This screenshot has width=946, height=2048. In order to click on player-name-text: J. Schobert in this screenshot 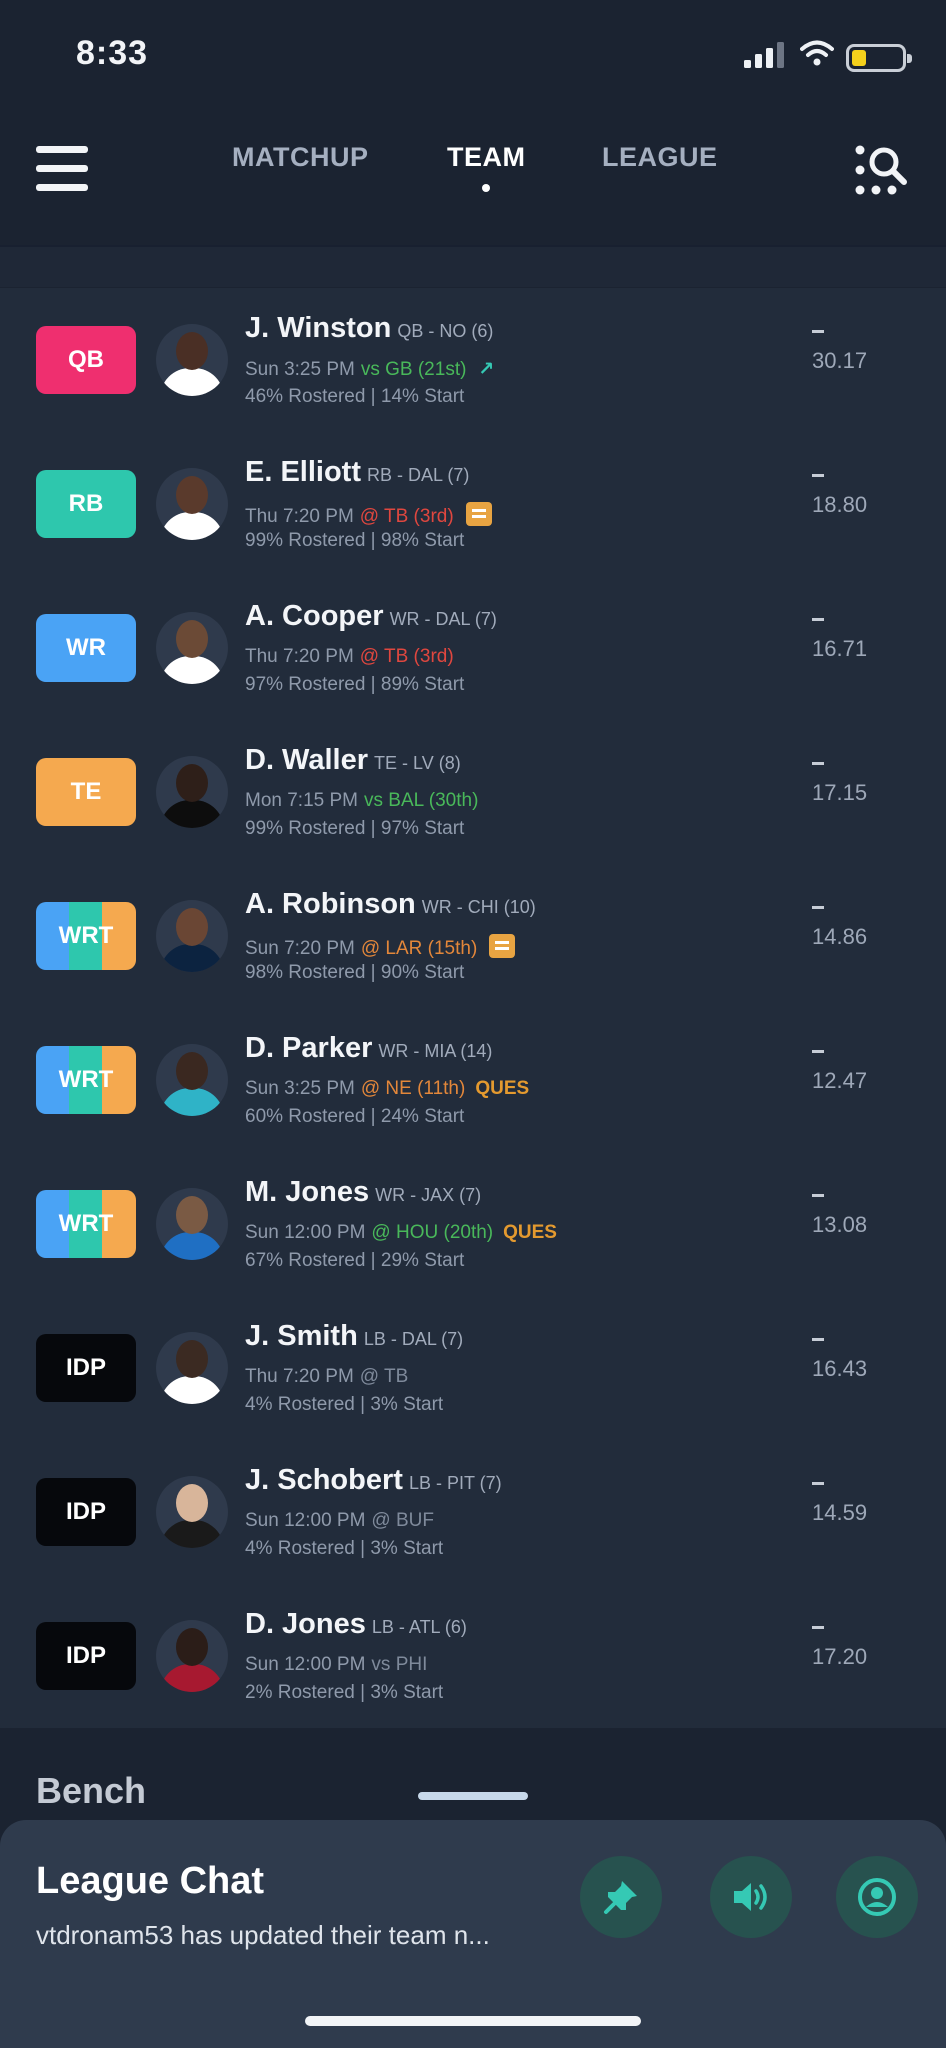, I will do `click(324, 1480)`.